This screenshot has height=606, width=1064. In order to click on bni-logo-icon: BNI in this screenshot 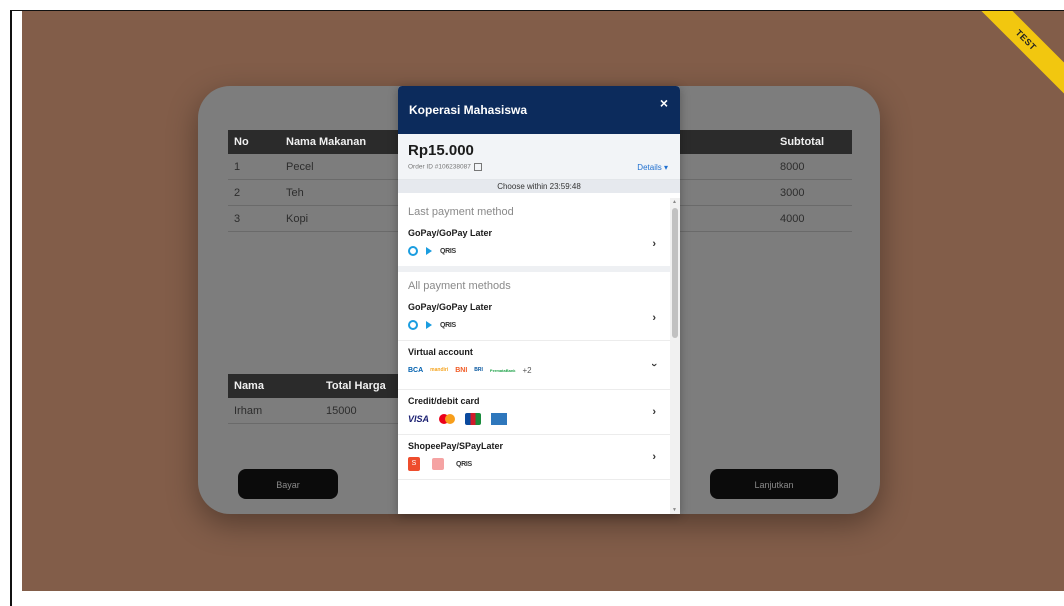, I will do `click(461, 370)`.